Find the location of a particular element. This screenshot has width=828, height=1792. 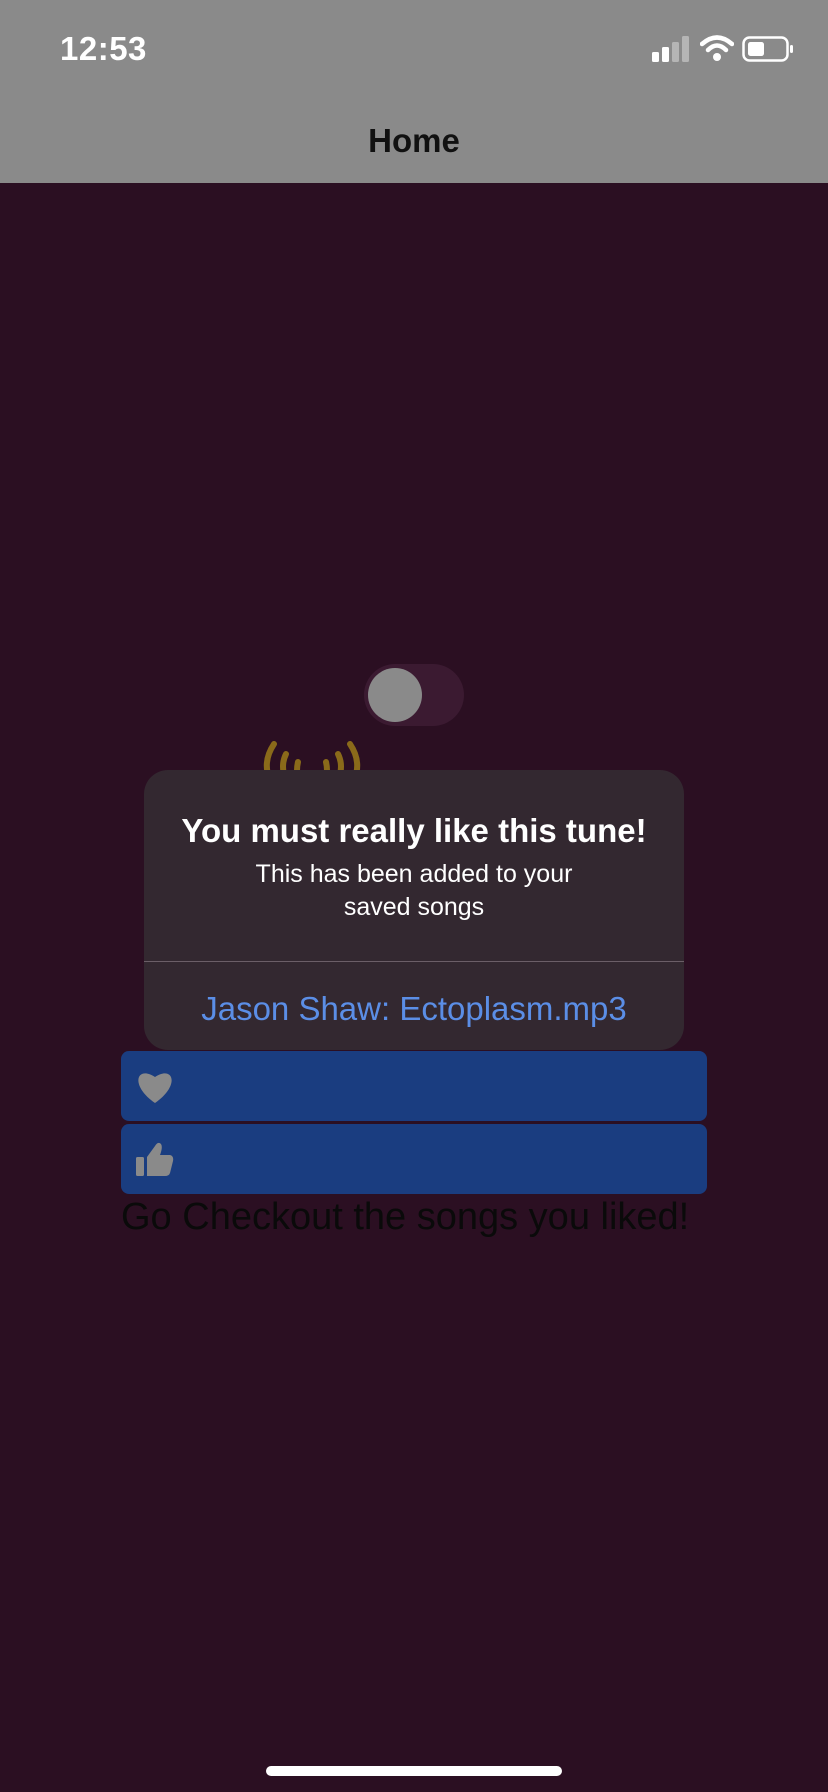

wifi-icon is located at coordinates (717, 48).